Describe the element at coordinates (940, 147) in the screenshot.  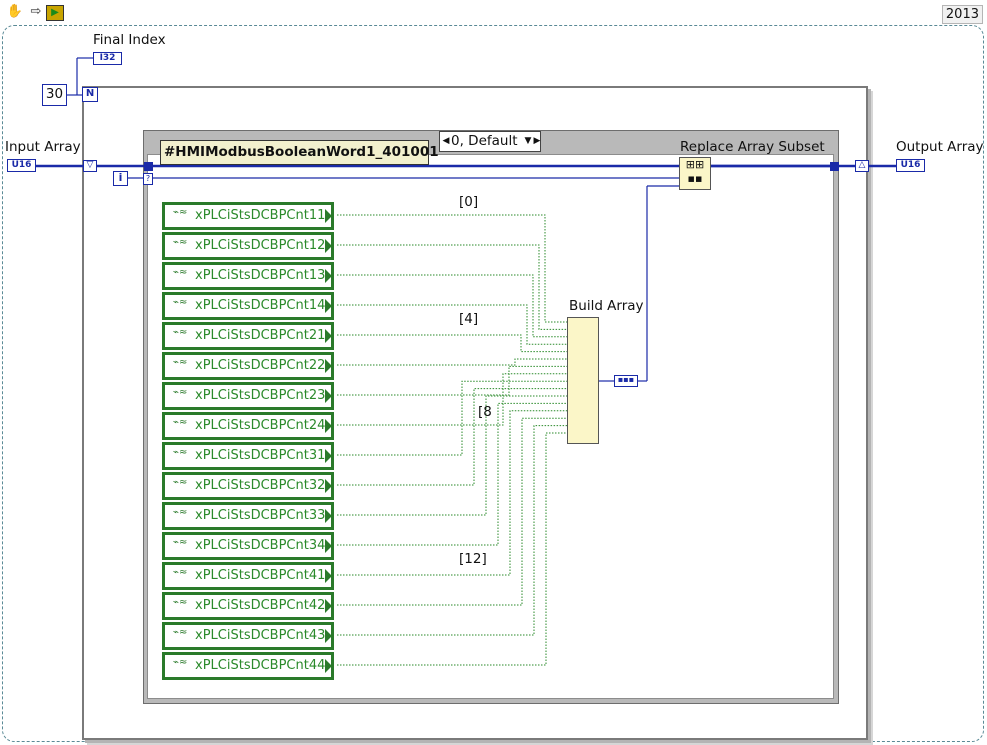
I see `output-array-label: Output Array` at that location.